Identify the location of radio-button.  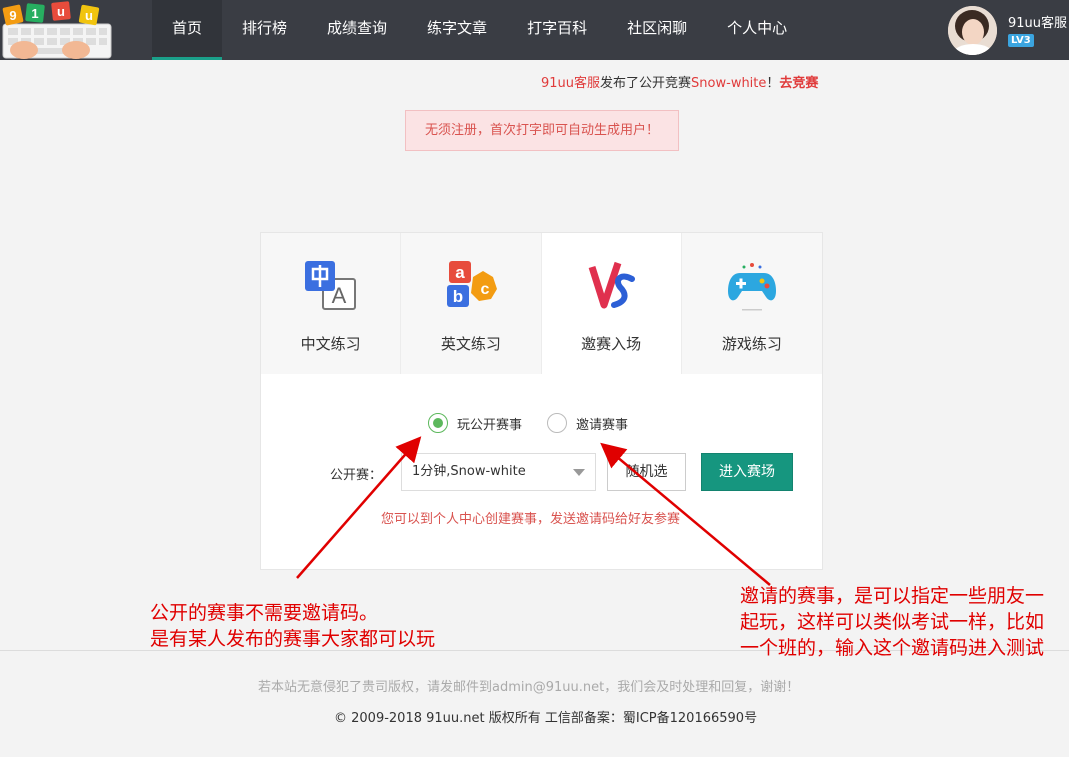
(557, 423).